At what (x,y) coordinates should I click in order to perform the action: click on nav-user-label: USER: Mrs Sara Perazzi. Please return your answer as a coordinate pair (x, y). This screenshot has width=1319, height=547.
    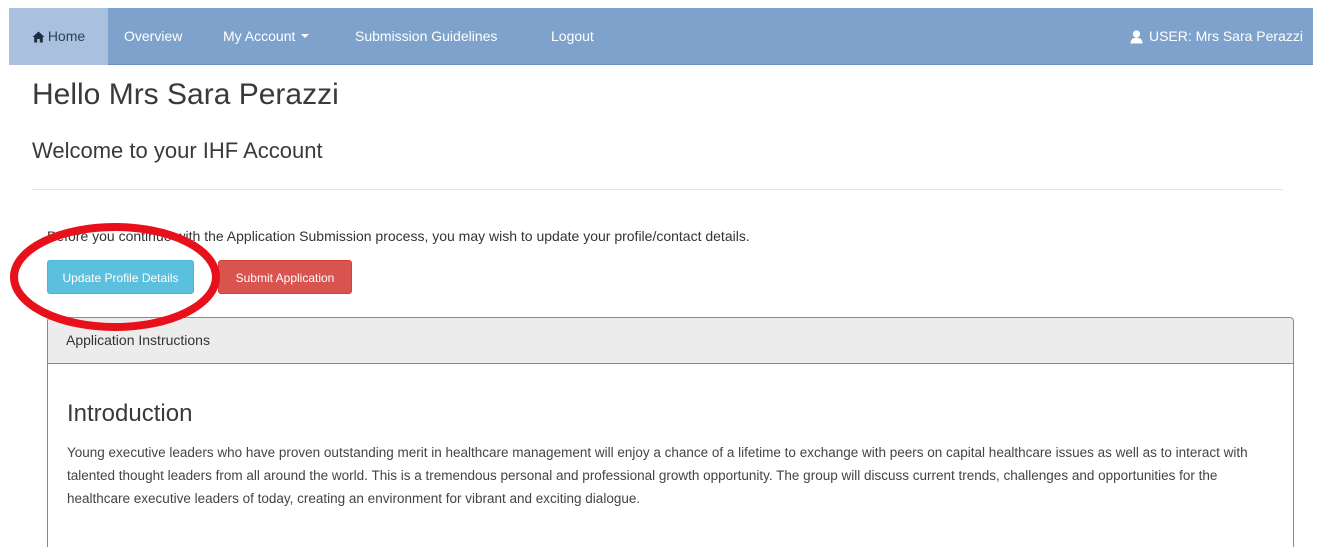
    Looking at the image, I should click on (1225, 36).